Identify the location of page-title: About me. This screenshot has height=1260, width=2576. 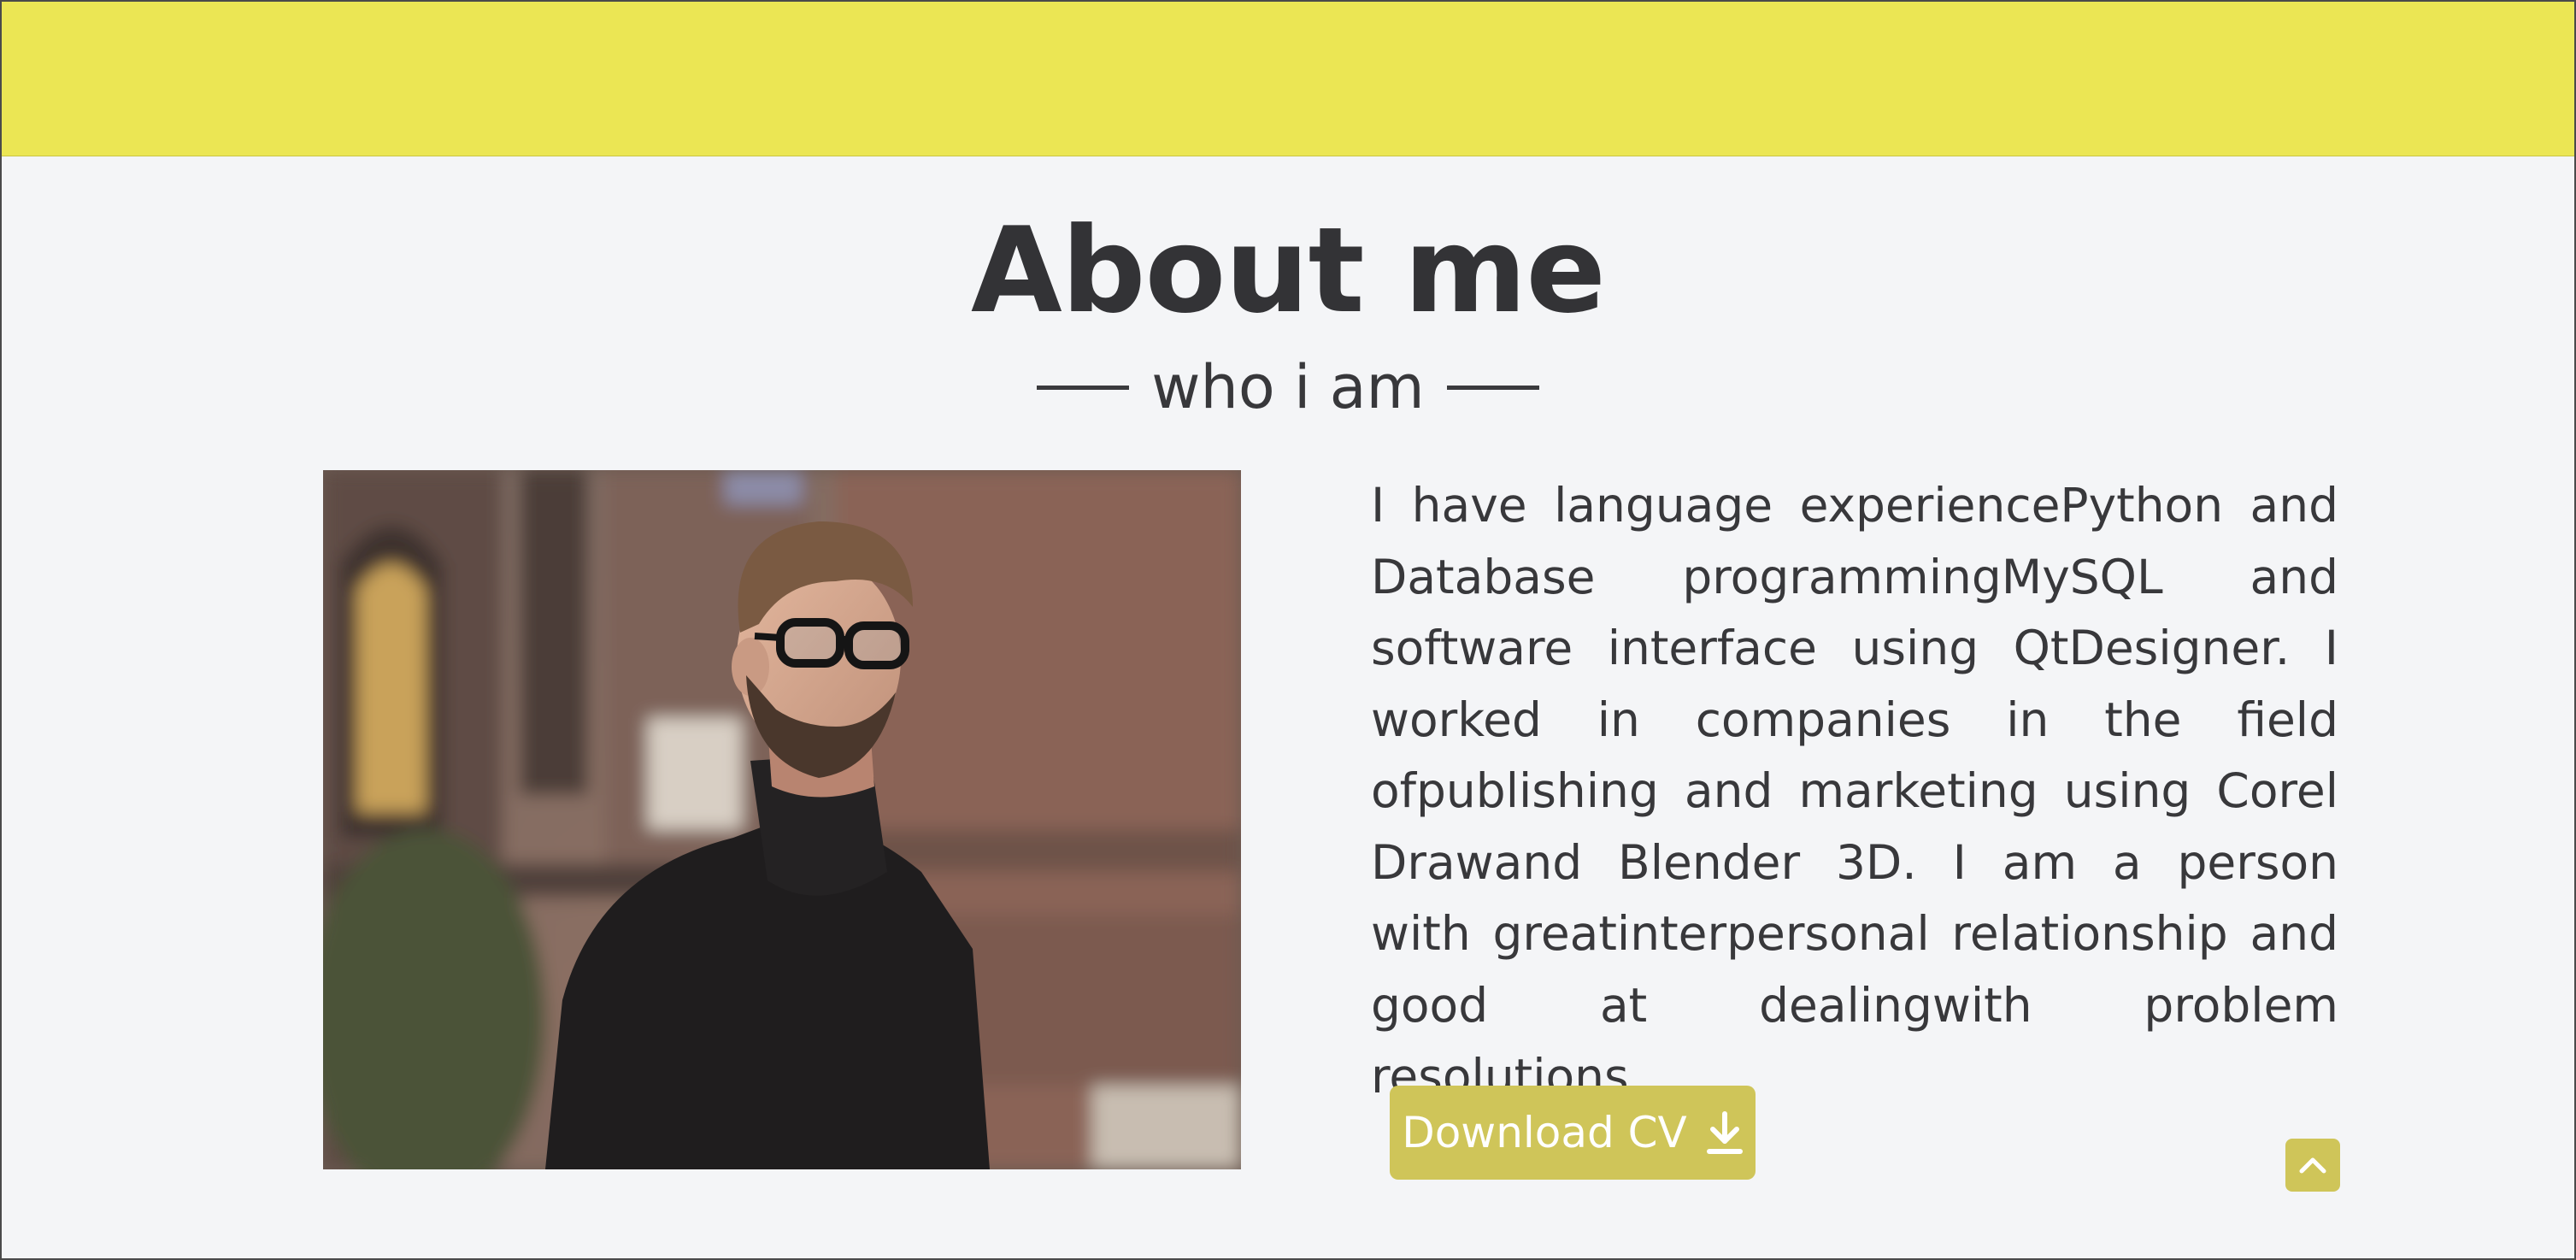
(1288, 270).